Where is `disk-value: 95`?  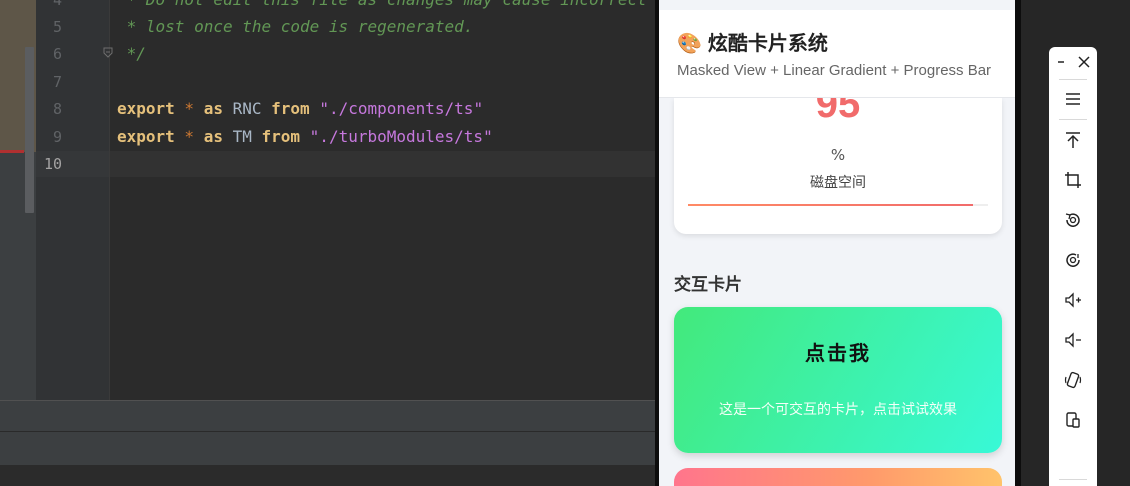 disk-value: 95 is located at coordinates (838, 112).